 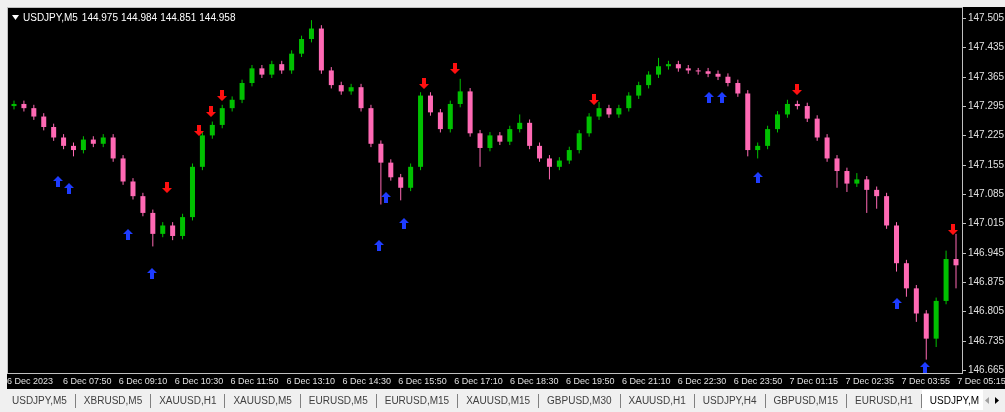 What do you see at coordinates (870, 381) in the screenshot?
I see `time-label: 7 Dec 02:35` at bounding box center [870, 381].